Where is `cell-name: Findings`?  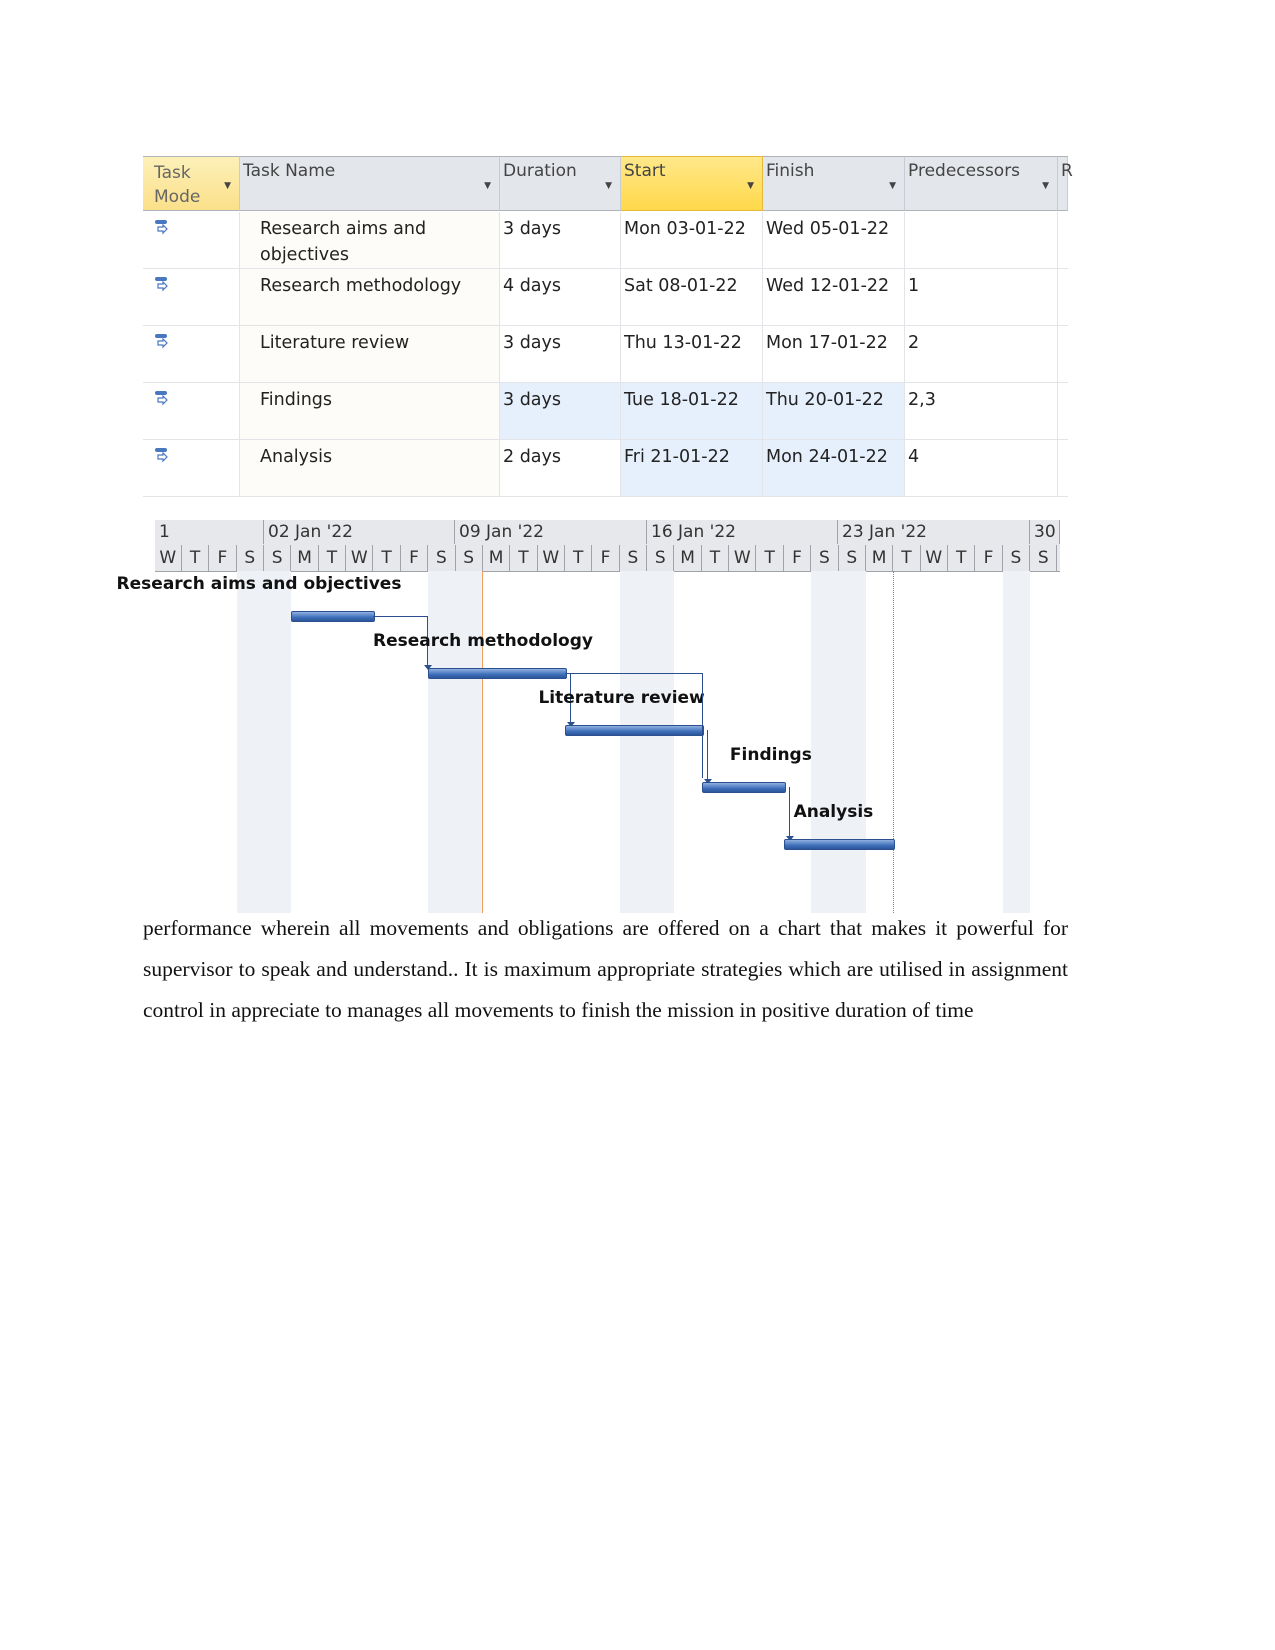 cell-name: Findings is located at coordinates (370, 411).